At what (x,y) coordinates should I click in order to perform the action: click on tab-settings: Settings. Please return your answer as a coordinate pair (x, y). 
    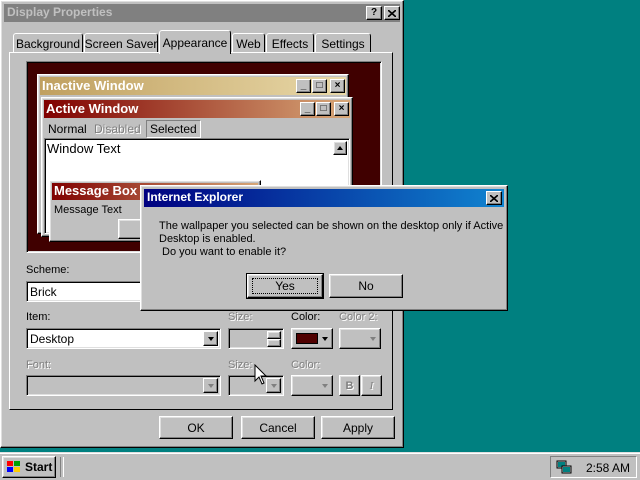
    Looking at the image, I should click on (343, 43).